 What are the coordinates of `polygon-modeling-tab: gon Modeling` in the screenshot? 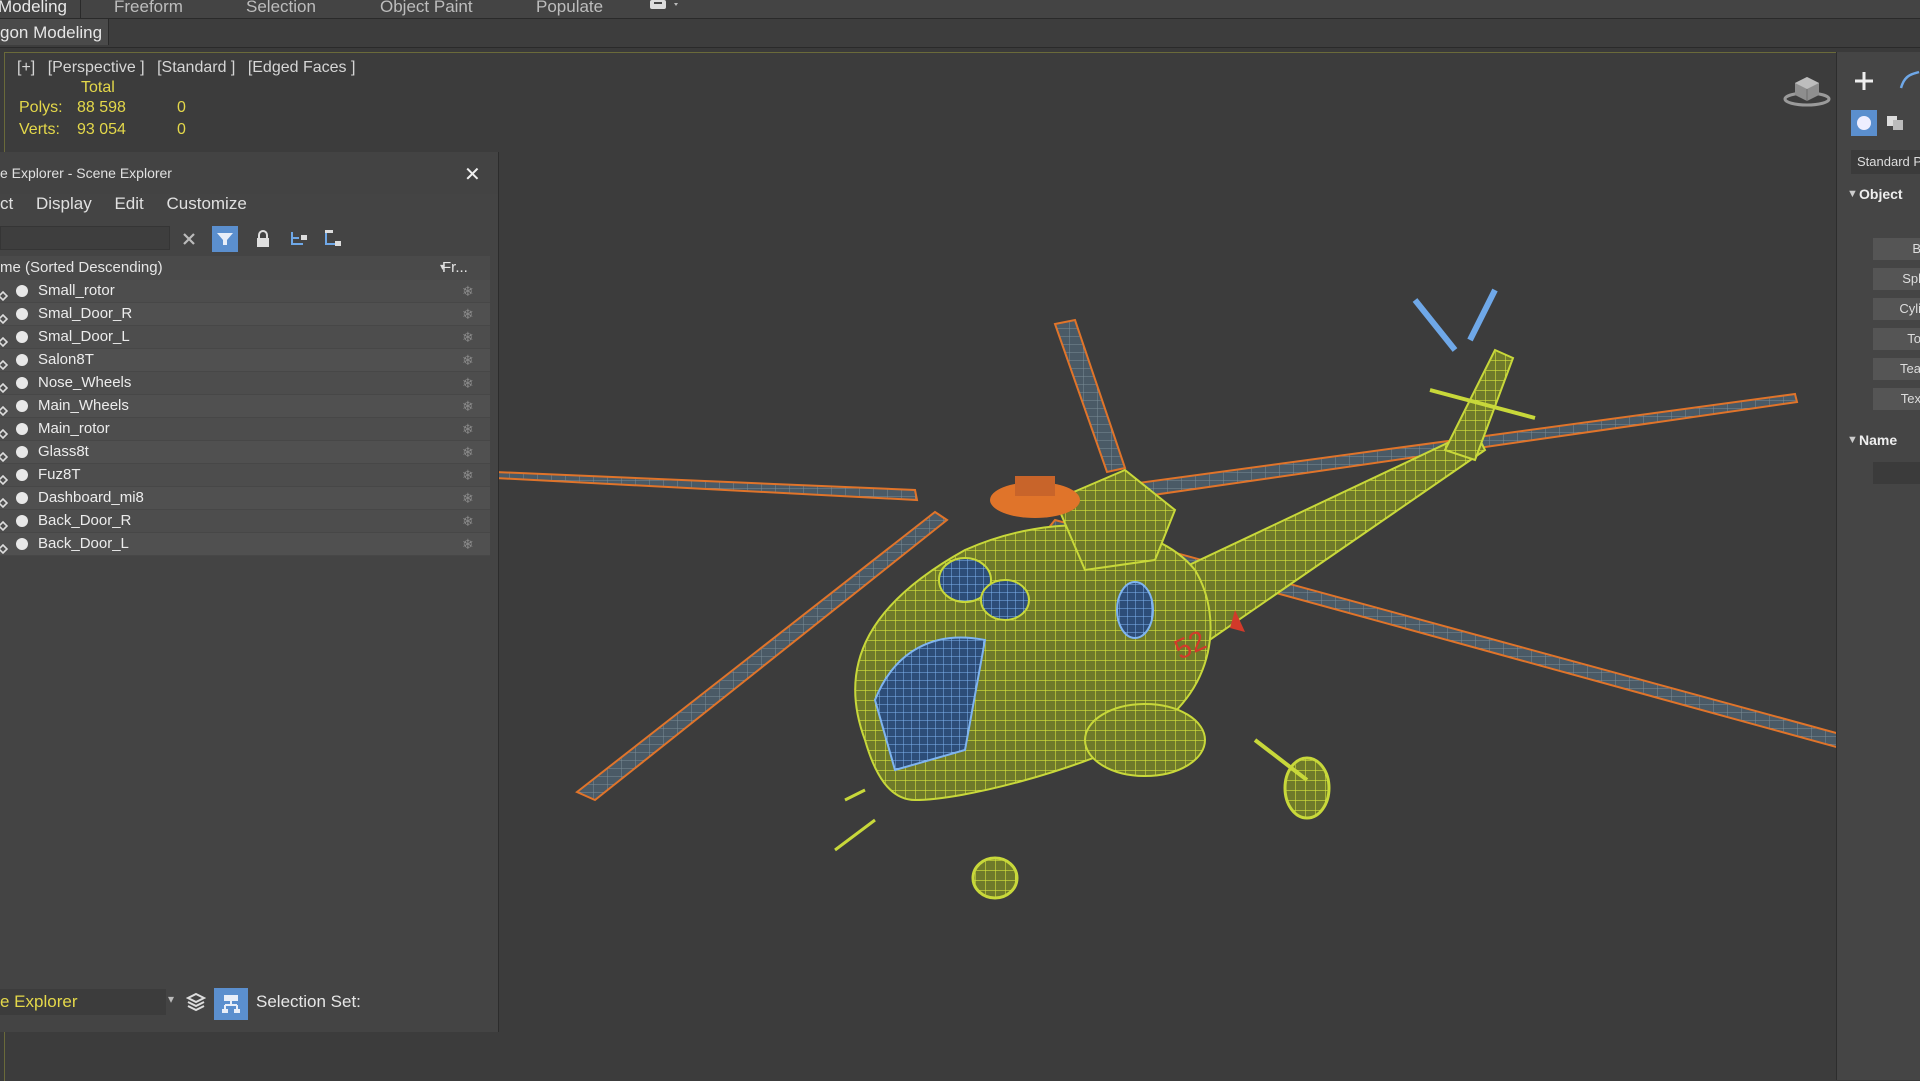 It's located at (55, 32).